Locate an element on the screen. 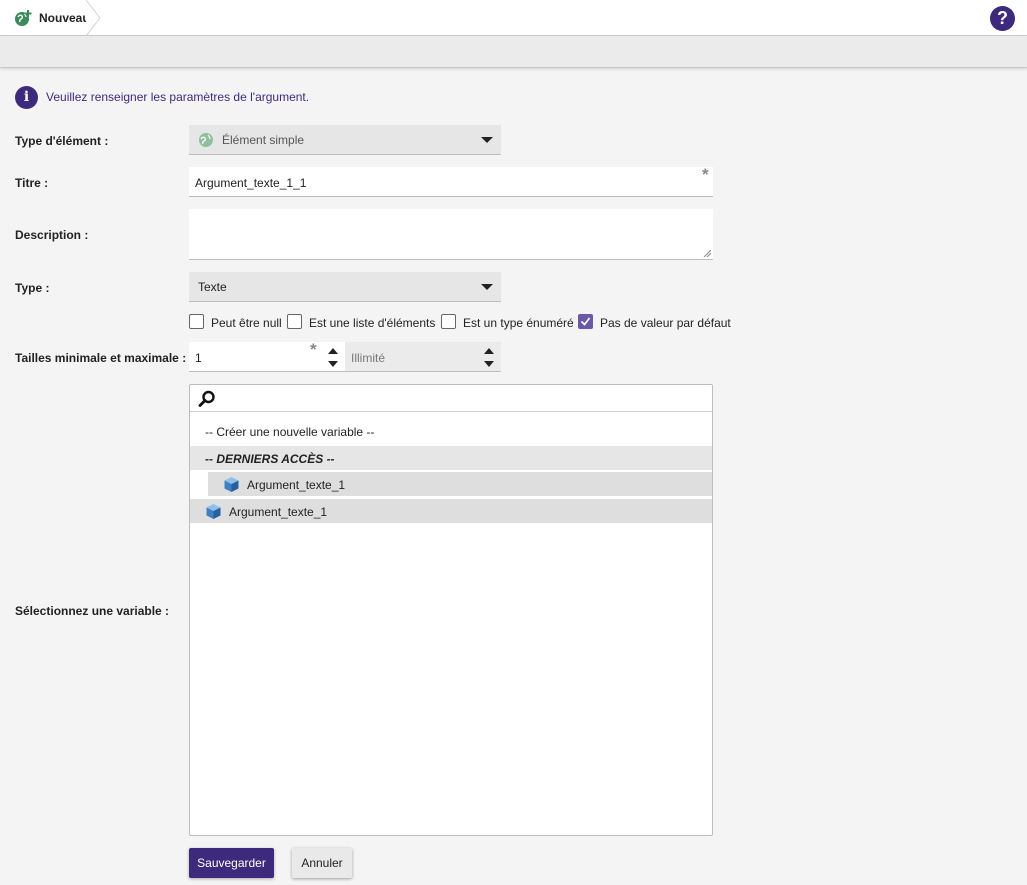  min-size-stepper is located at coordinates (333, 357).